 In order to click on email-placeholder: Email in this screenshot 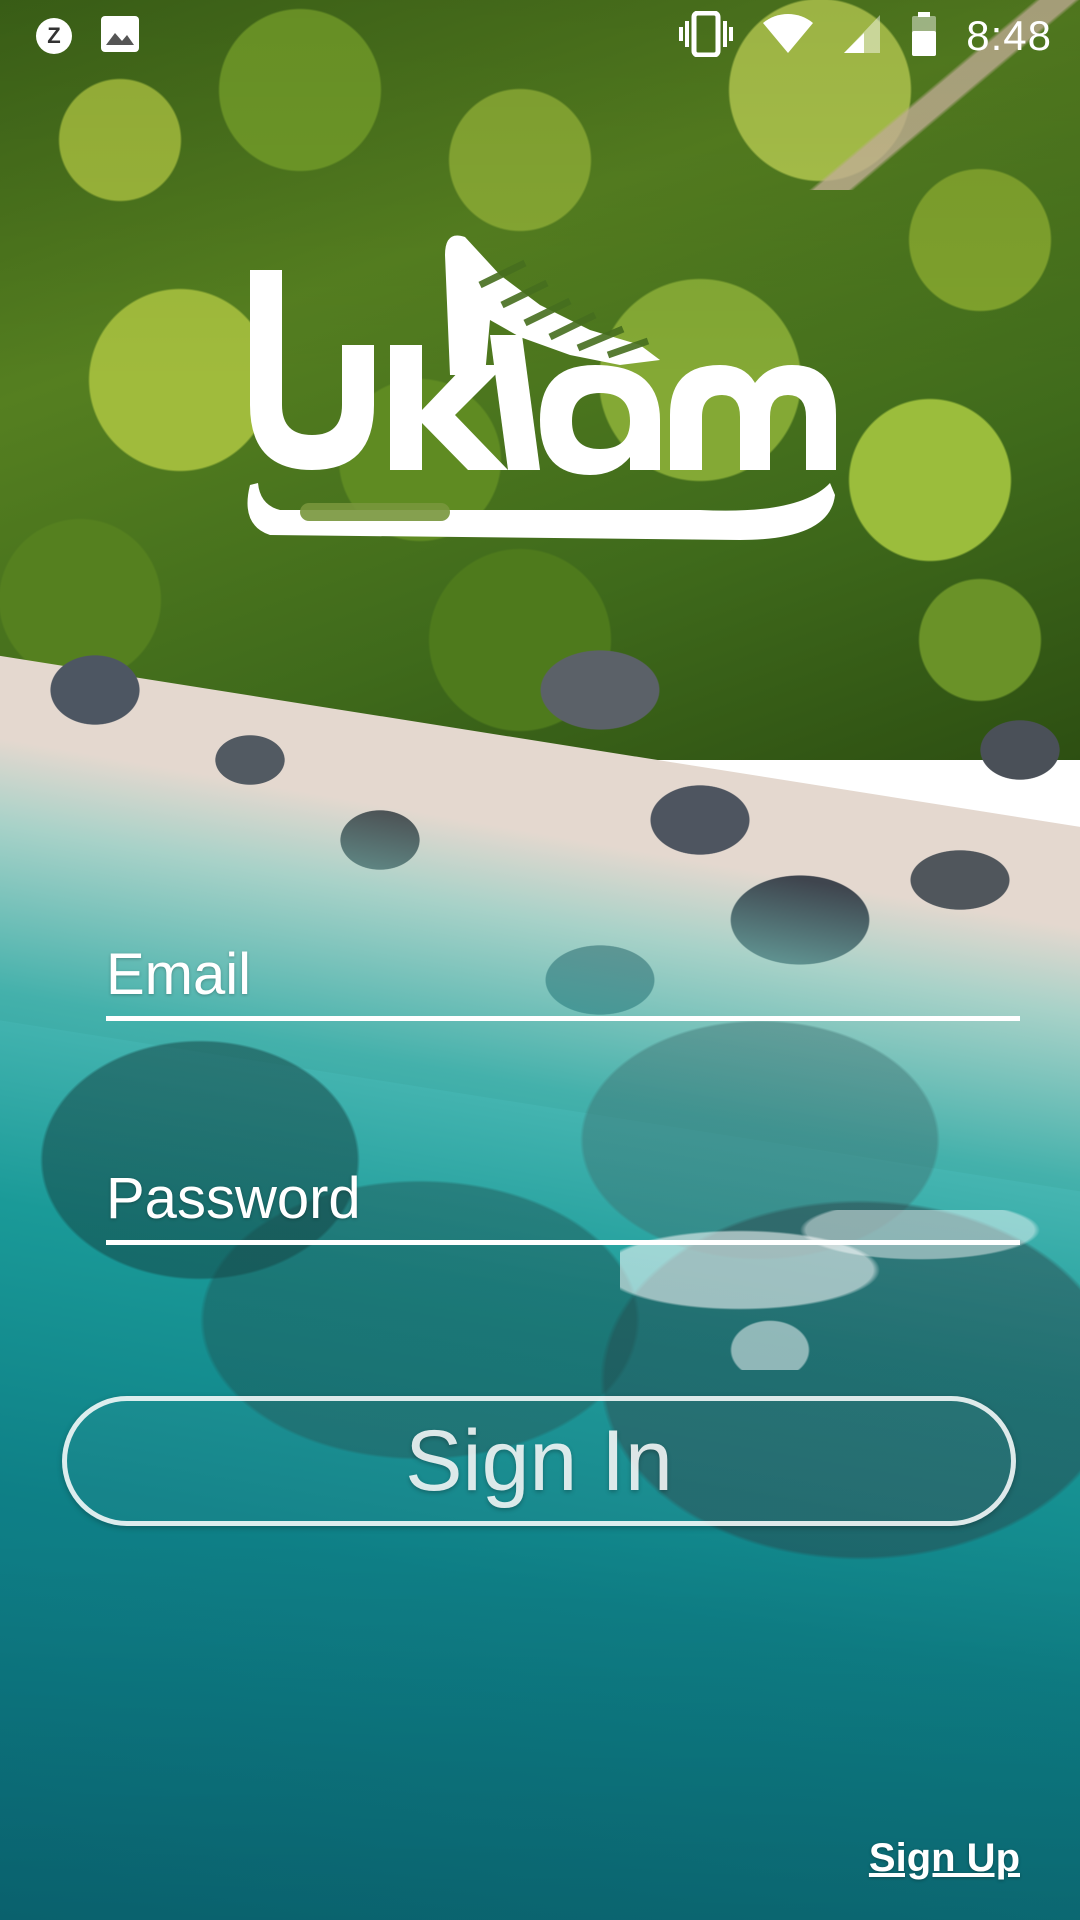, I will do `click(179, 974)`.